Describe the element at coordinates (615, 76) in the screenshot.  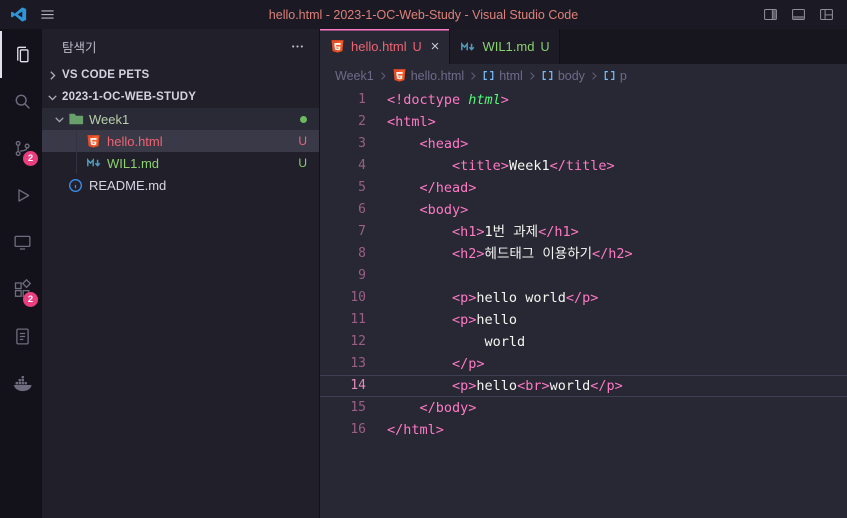
I see `breadcrumb-item-p: p` at that location.